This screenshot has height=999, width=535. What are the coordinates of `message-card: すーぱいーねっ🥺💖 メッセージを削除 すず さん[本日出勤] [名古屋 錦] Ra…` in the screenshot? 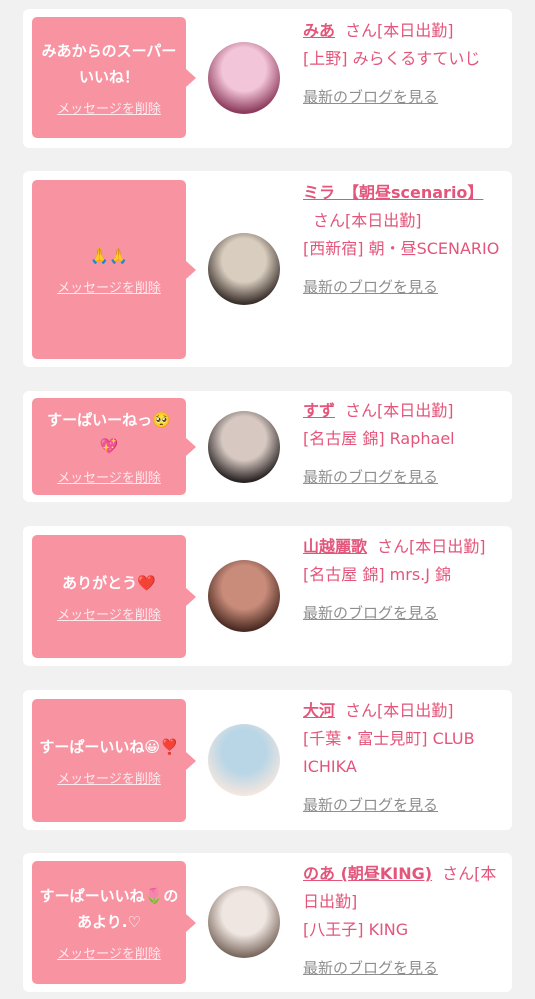 It's located at (267, 446).